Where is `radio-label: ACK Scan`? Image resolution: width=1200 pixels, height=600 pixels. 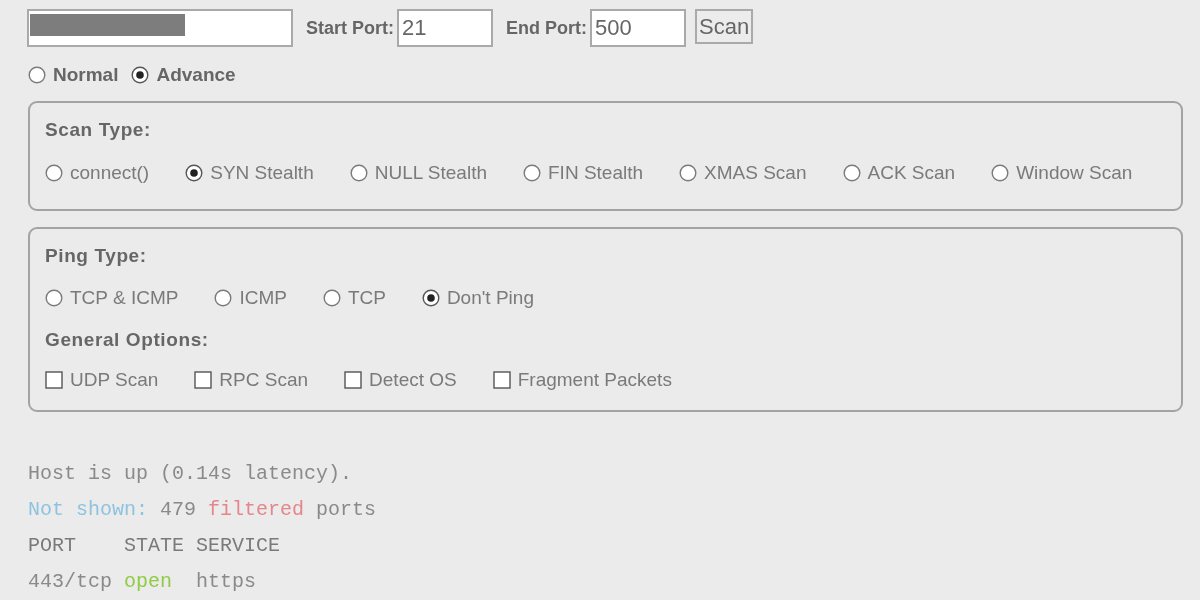
radio-label: ACK Scan is located at coordinates (911, 173).